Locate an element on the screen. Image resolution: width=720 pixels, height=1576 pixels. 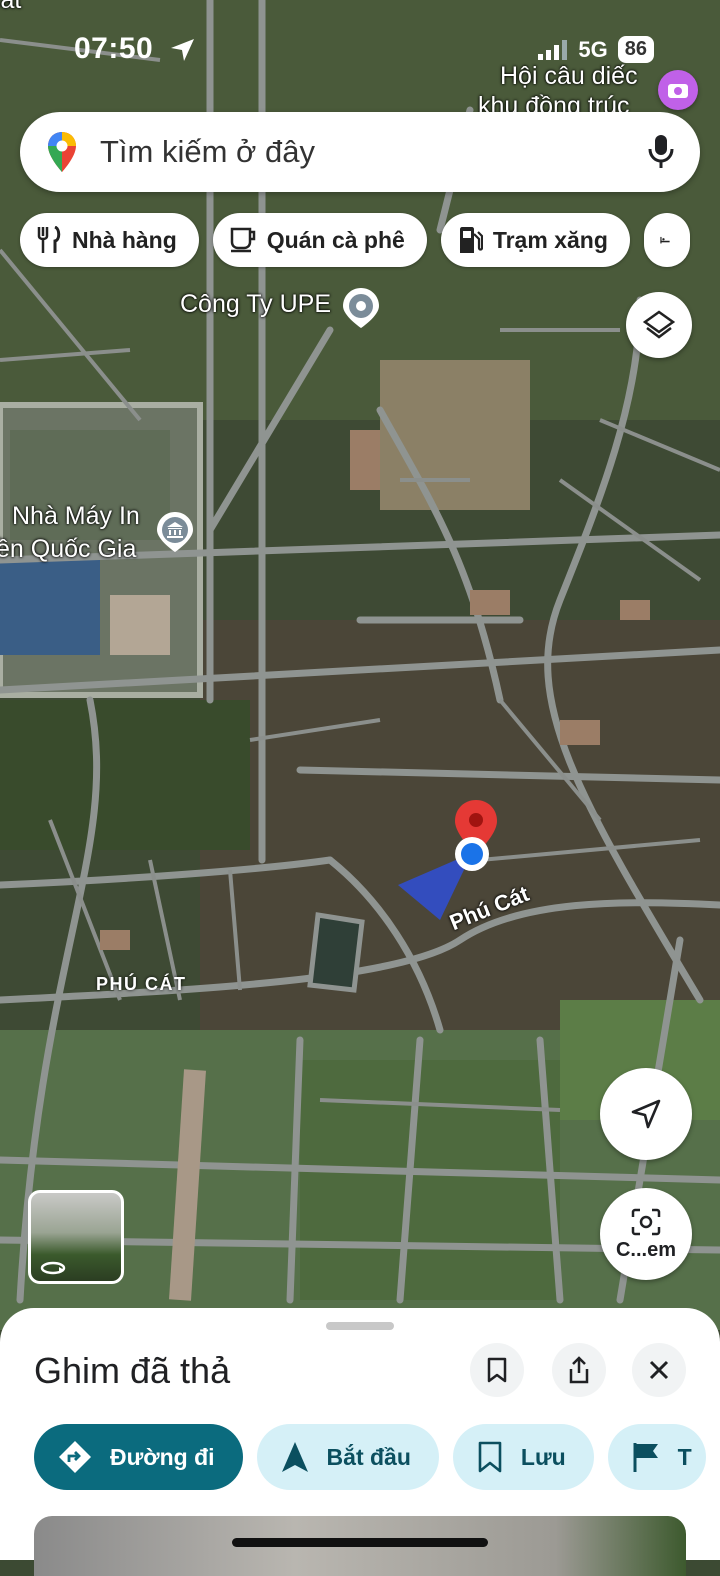
share-button is located at coordinates (579, 1370).